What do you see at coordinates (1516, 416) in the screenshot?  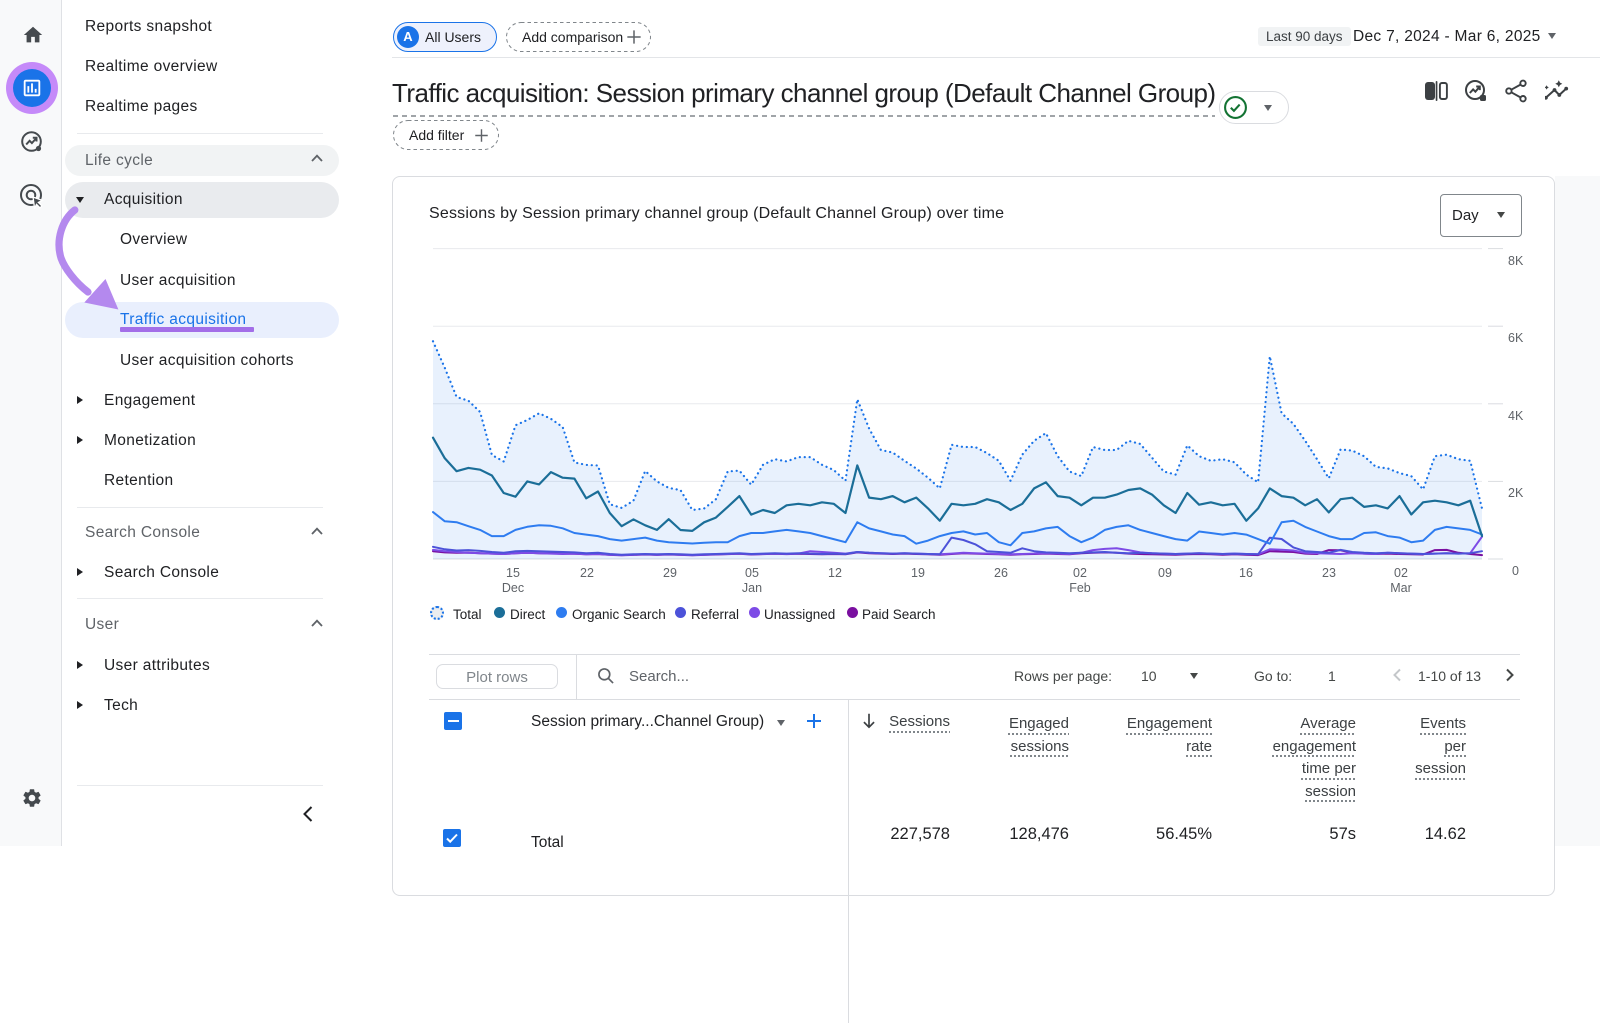 I see `svg-text: 4K` at bounding box center [1516, 416].